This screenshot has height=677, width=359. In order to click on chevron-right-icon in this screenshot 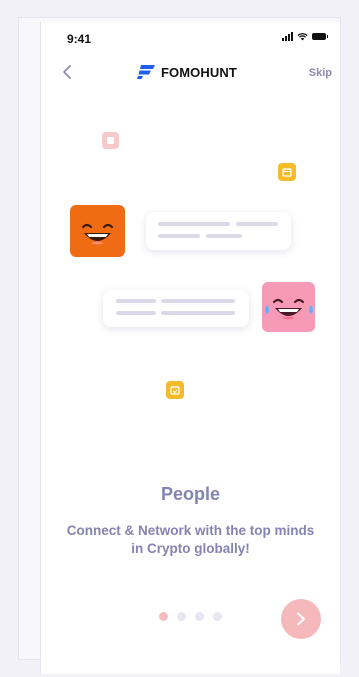, I will do `click(301, 619)`.